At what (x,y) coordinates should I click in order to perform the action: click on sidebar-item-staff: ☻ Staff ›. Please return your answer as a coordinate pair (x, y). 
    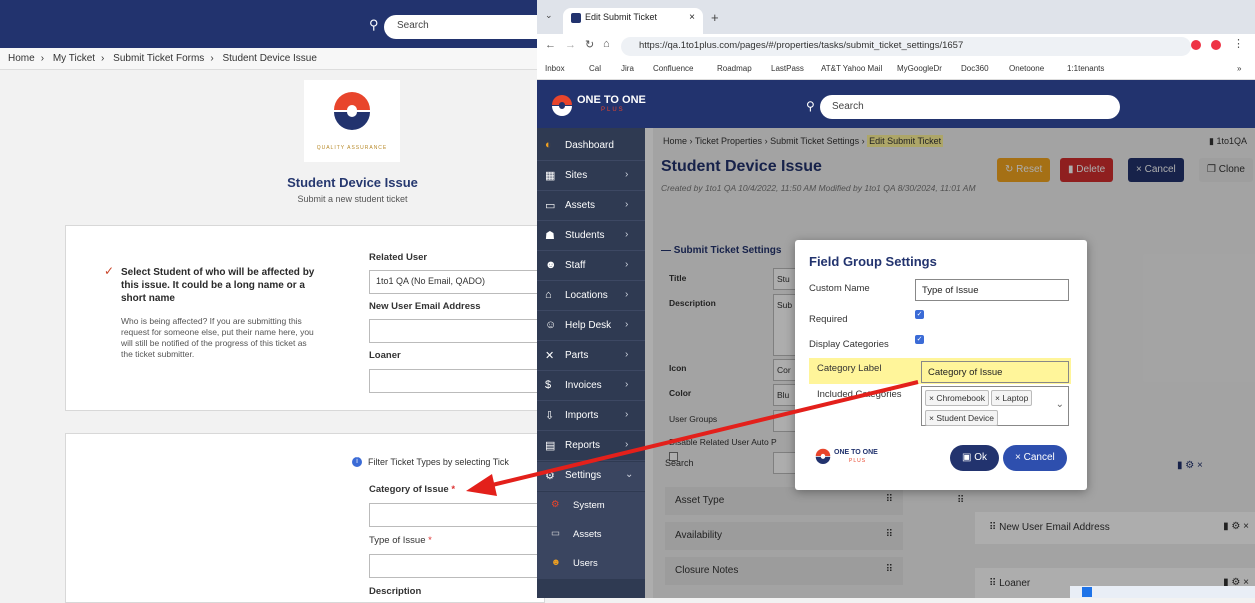
    Looking at the image, I should click on (591, 266).